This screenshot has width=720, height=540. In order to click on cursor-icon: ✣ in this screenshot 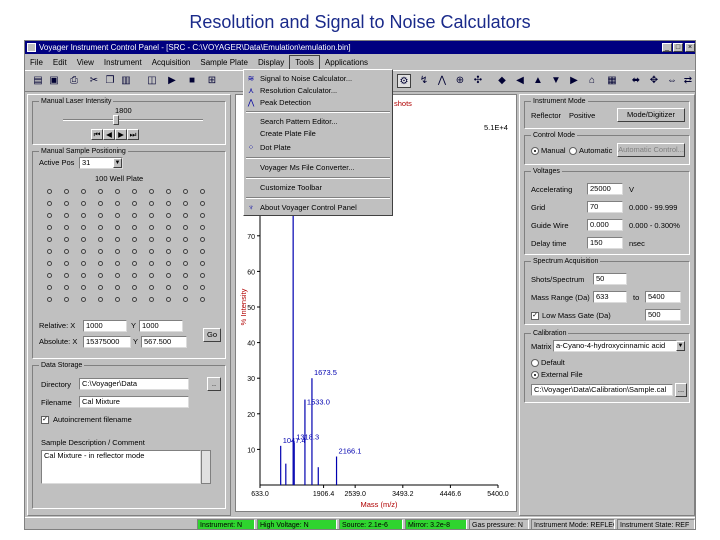, I will do `click(478, 81)`.